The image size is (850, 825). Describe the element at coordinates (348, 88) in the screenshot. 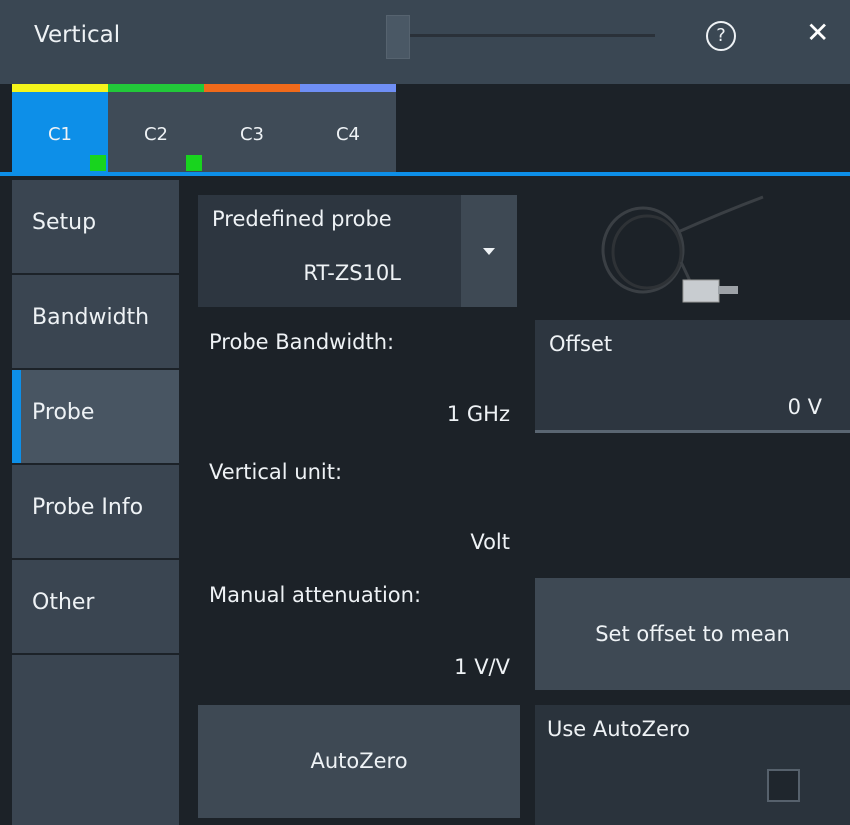

I see `tab-c4-color-strip` at that location.